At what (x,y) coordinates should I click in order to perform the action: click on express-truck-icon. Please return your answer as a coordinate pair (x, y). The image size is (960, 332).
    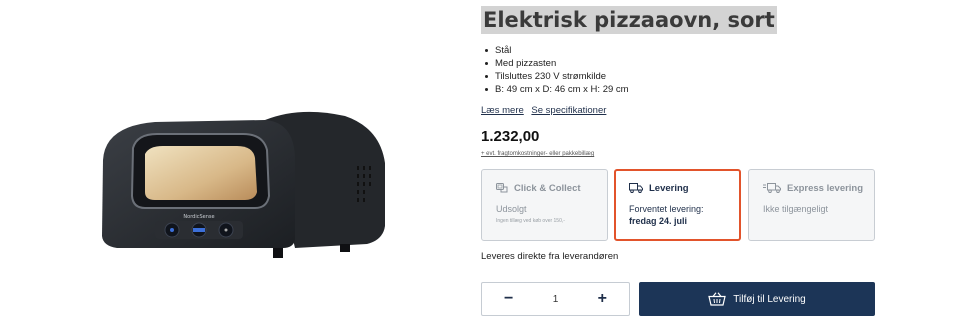
    Looking at the image, I should click on (772, 188).